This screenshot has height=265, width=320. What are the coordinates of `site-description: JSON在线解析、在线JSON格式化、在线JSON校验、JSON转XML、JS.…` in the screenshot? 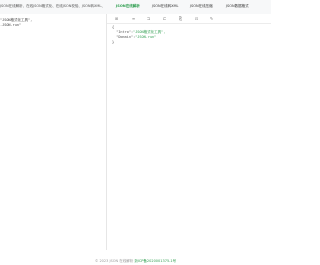 It's located at (51, 6).